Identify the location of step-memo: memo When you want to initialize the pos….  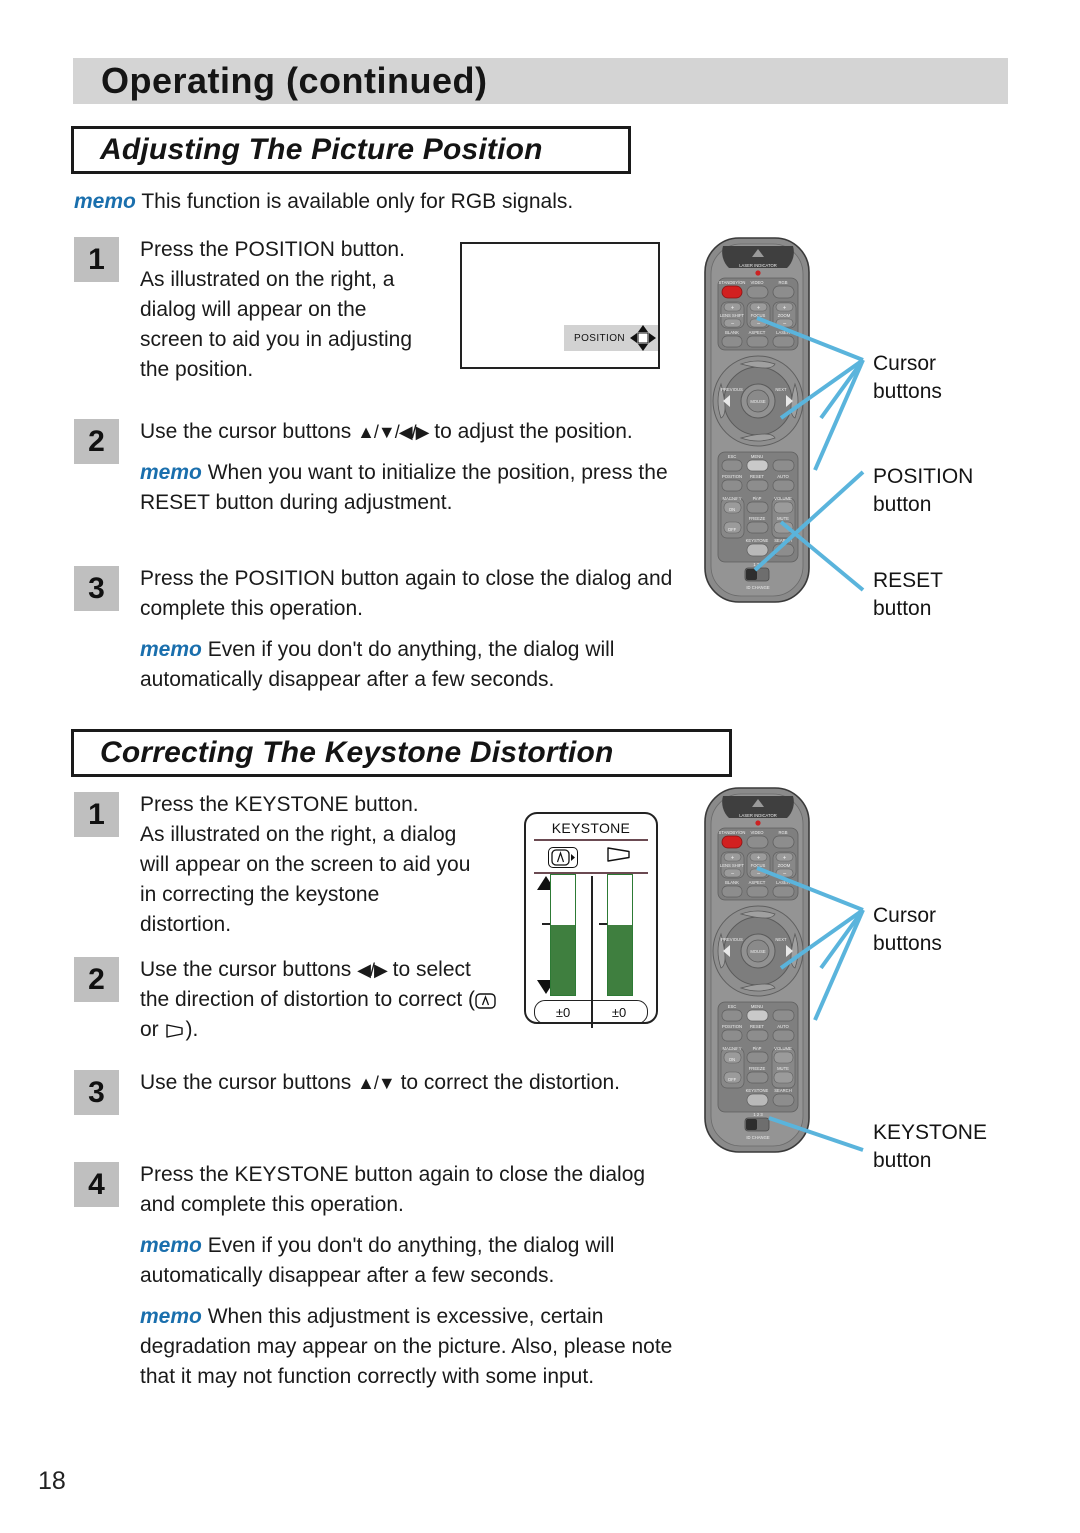
(407, 488).